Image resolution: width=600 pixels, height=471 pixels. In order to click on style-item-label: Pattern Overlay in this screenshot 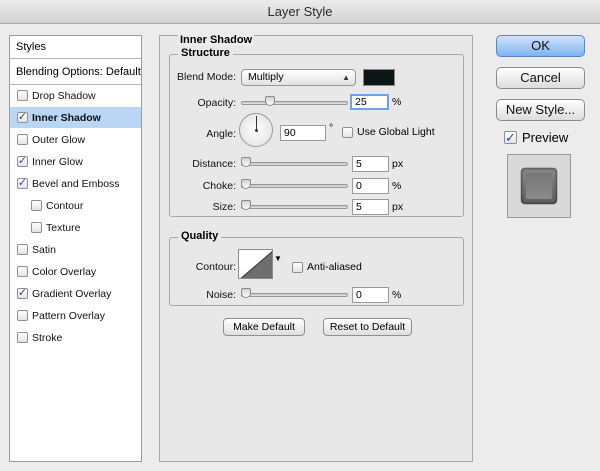, I will do `click(68, 315)`.